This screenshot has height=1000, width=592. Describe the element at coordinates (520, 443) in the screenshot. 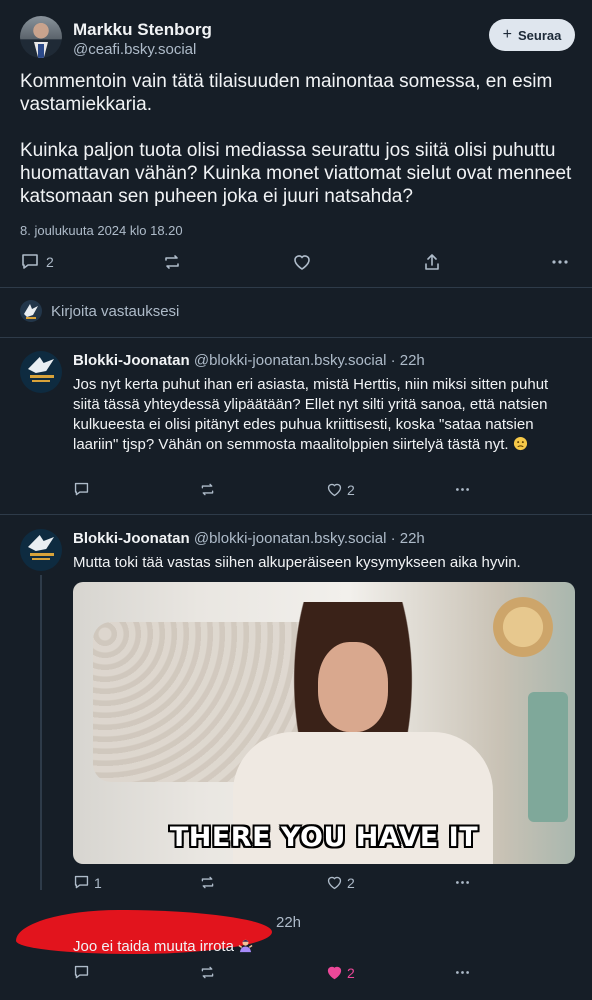

I see `slightly-frowning-emoji-icon` at that location.